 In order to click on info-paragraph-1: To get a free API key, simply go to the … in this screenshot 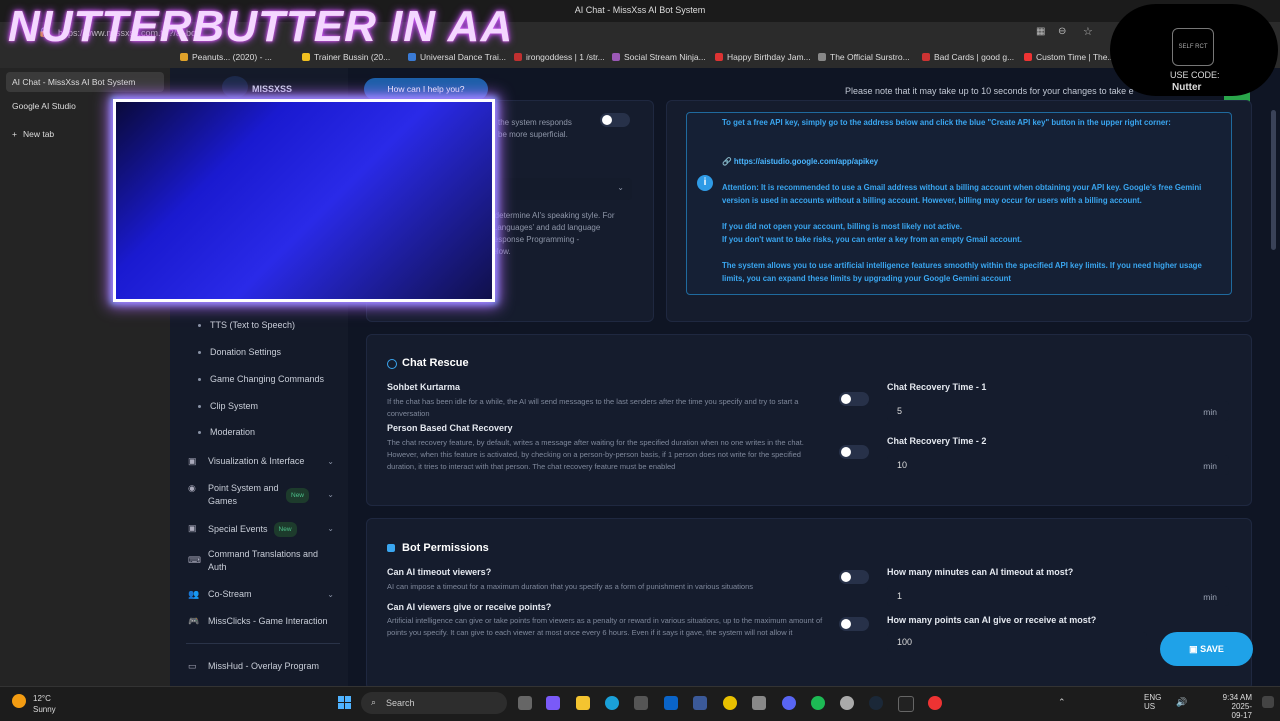, I will do `click(946, 122)`.